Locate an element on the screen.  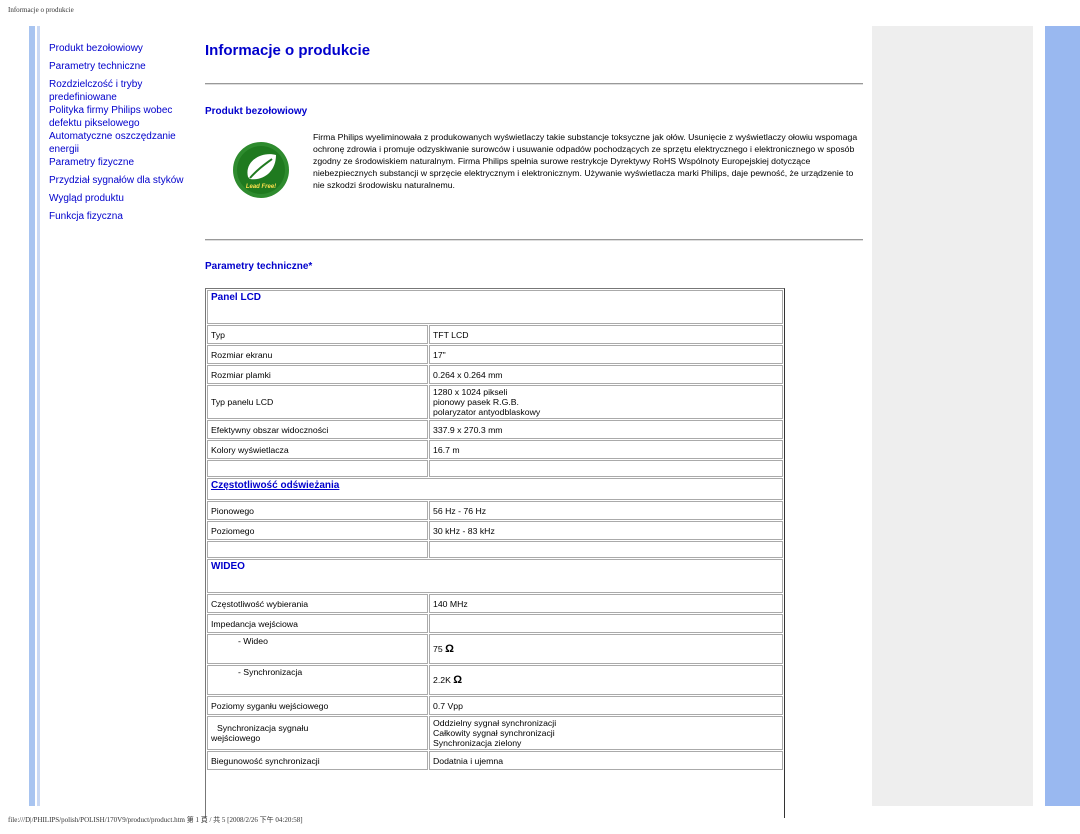
page-header: Informacje o produkcie is located at coordinates (41, 10).